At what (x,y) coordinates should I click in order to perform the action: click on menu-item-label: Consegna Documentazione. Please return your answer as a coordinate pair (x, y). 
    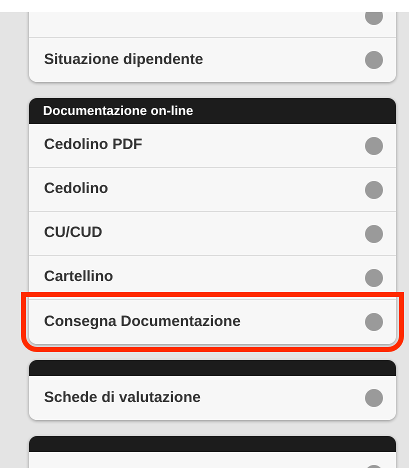
    Looking at the image, I should click on (142, 322).